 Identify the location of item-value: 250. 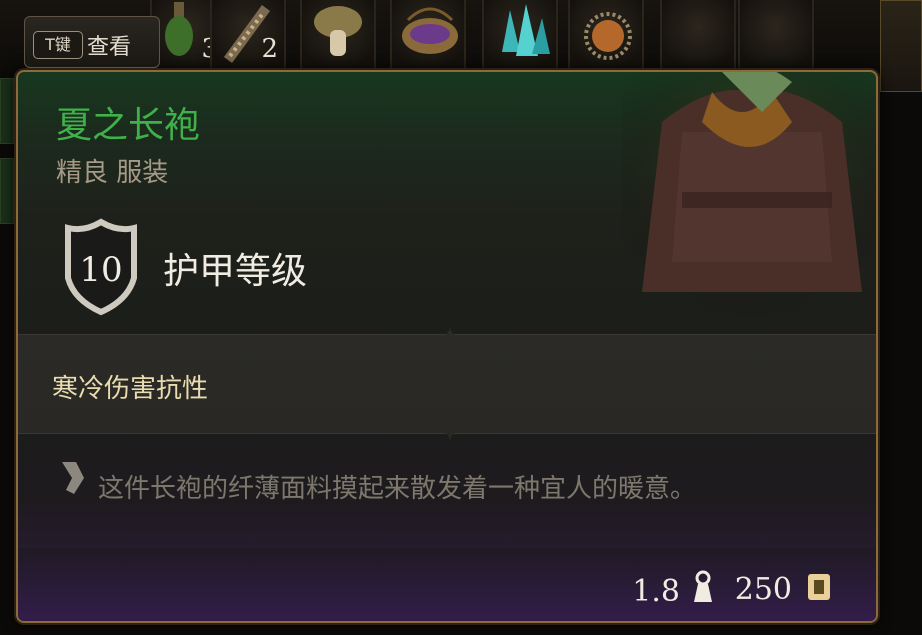
(763, 589).